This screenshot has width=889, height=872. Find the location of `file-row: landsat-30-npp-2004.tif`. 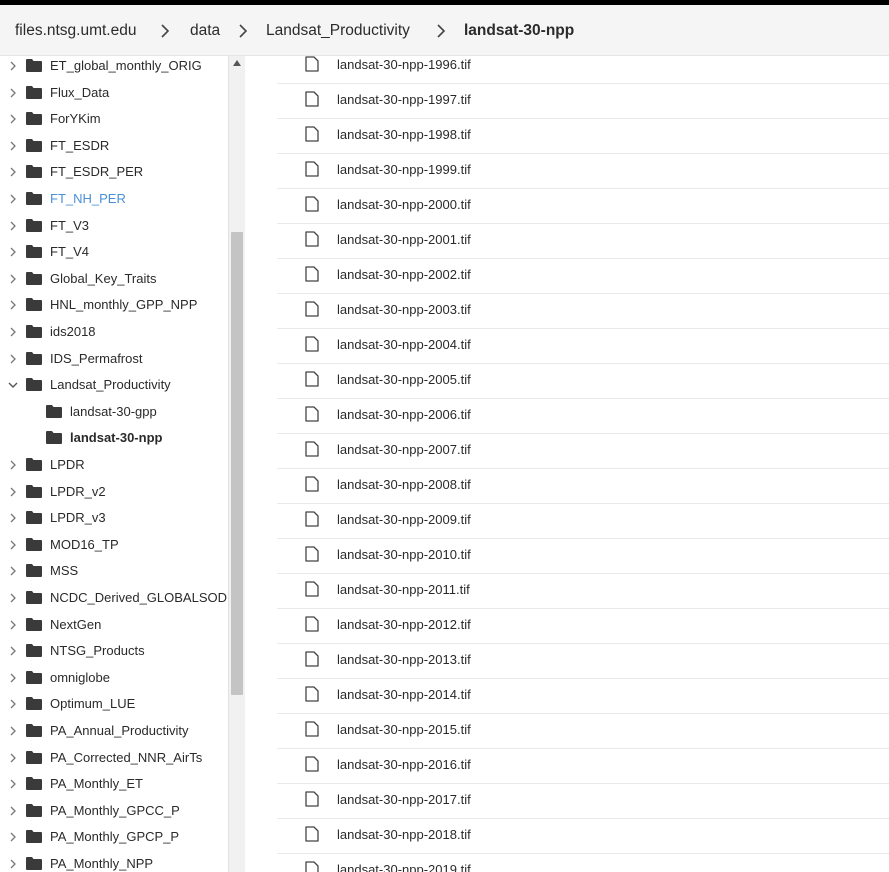

file-row: landsat-30-npp-2004.tif is located at coordinates (583, 346).